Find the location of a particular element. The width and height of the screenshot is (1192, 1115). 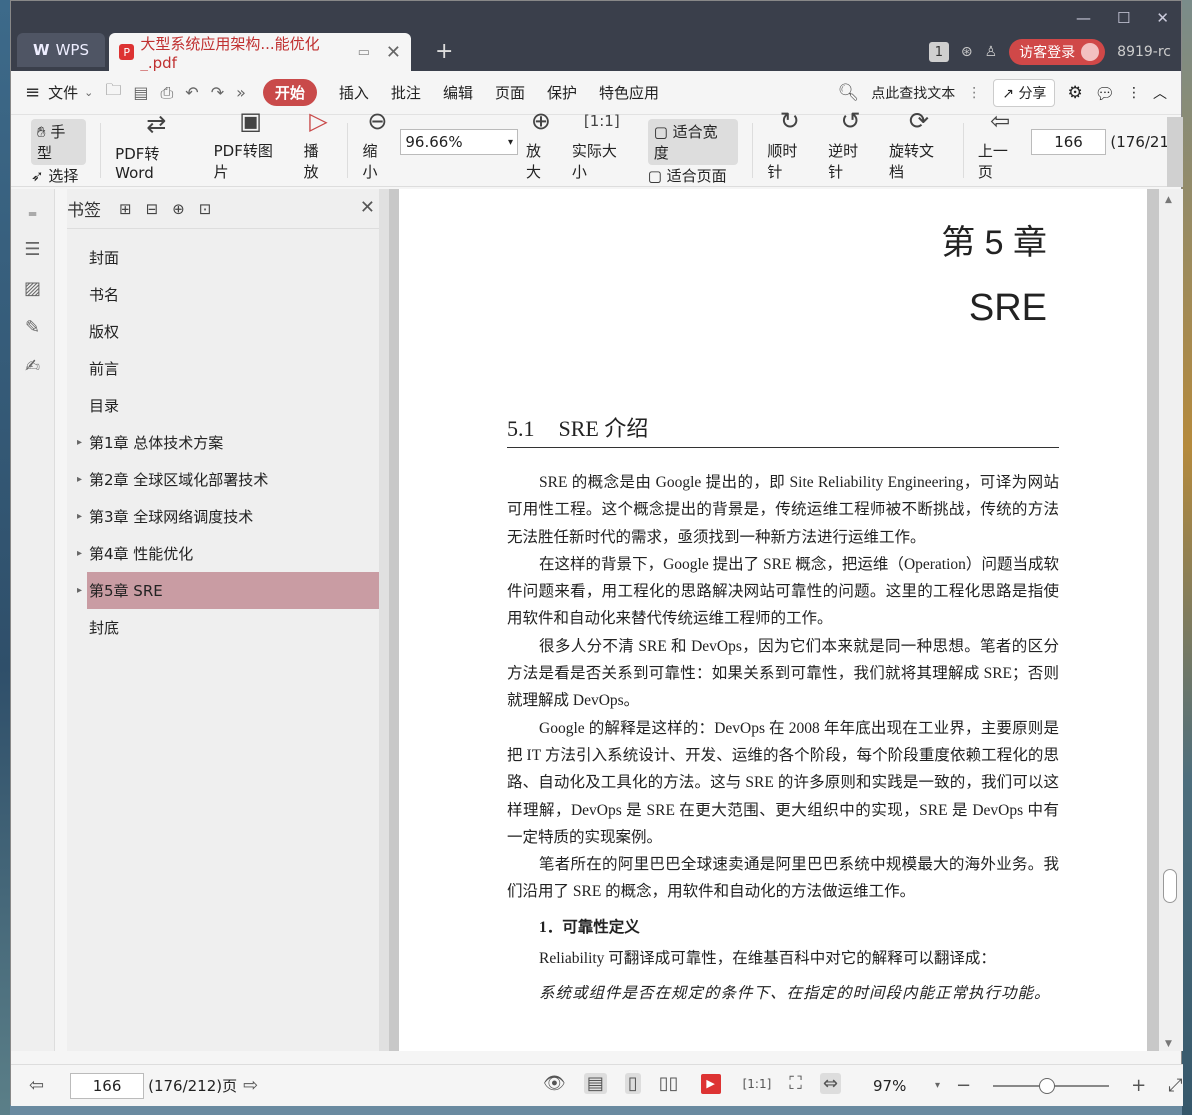

window-count-badge: 1 is located at coordinates (938, 52).